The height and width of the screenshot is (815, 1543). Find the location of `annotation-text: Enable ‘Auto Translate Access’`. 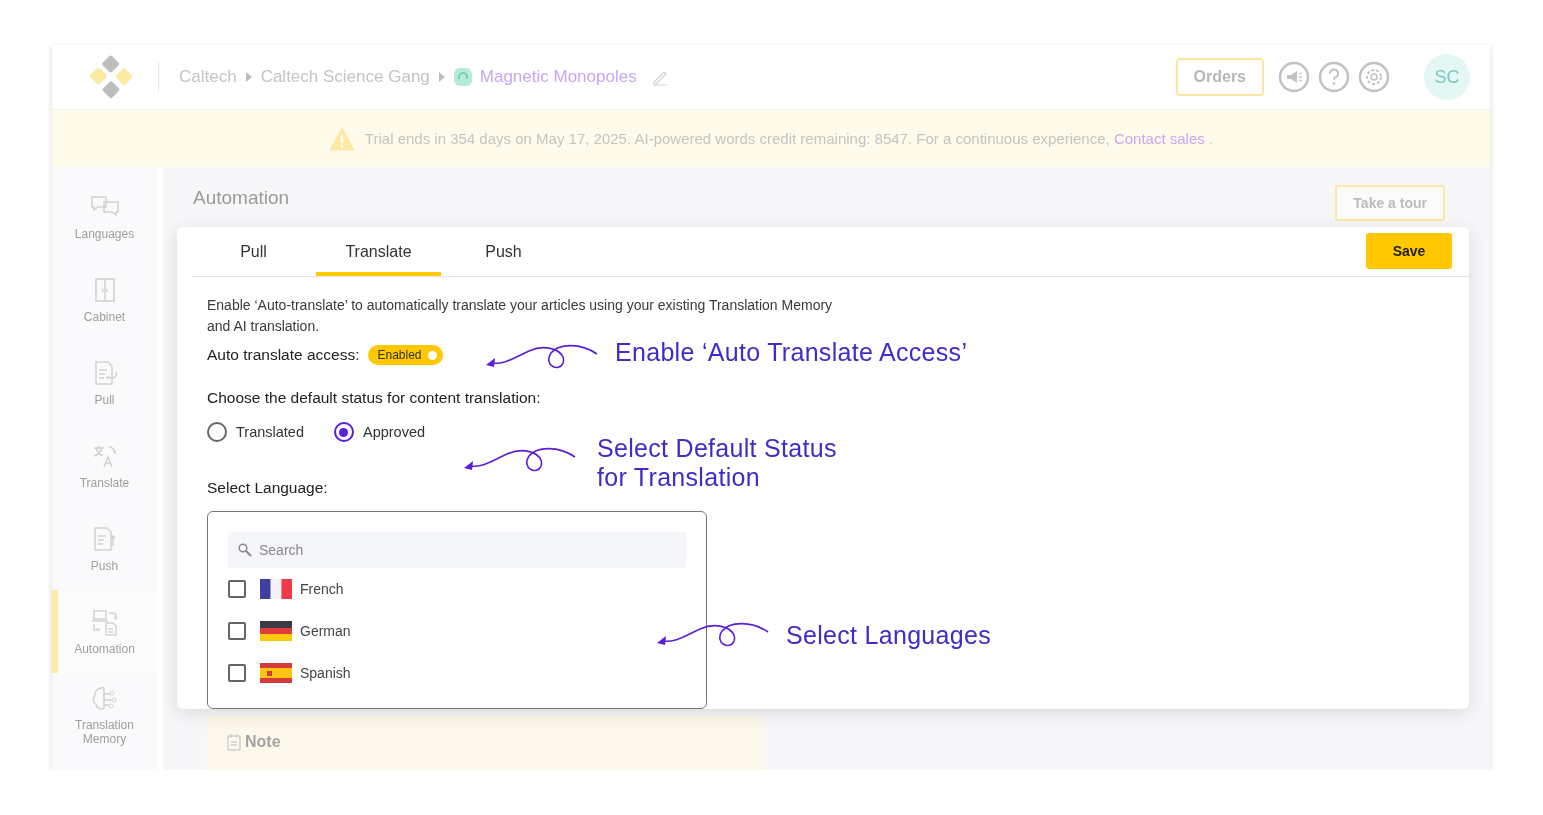

annotation-text: Enable ‘Auto Translate Access’ is located at coordinates (791, 352).